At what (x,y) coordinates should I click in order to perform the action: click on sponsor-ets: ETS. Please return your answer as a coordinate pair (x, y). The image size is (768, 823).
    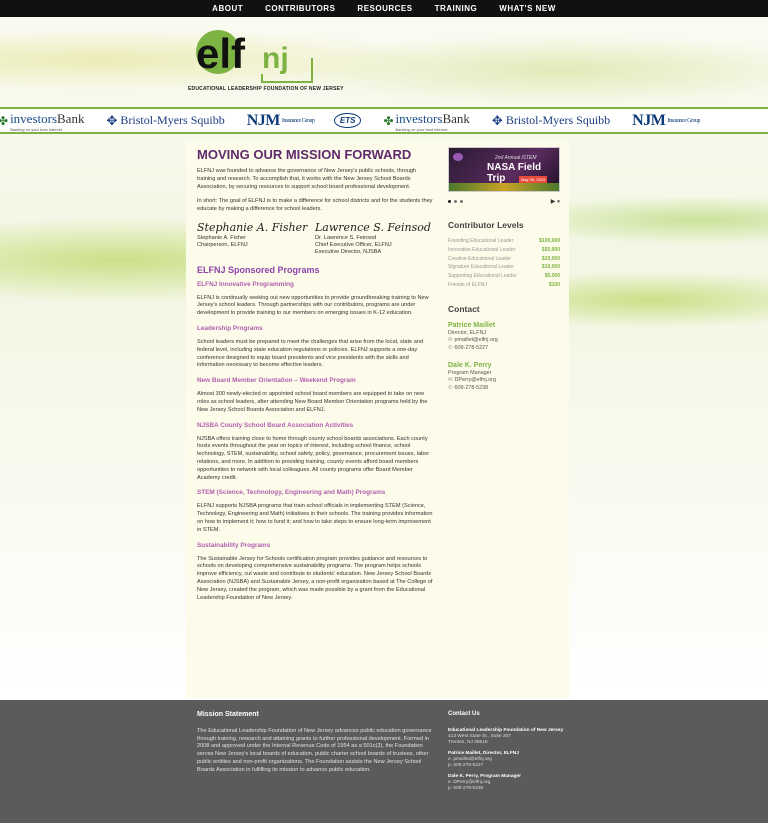
    Looking at the image, I should click on (347, 120).